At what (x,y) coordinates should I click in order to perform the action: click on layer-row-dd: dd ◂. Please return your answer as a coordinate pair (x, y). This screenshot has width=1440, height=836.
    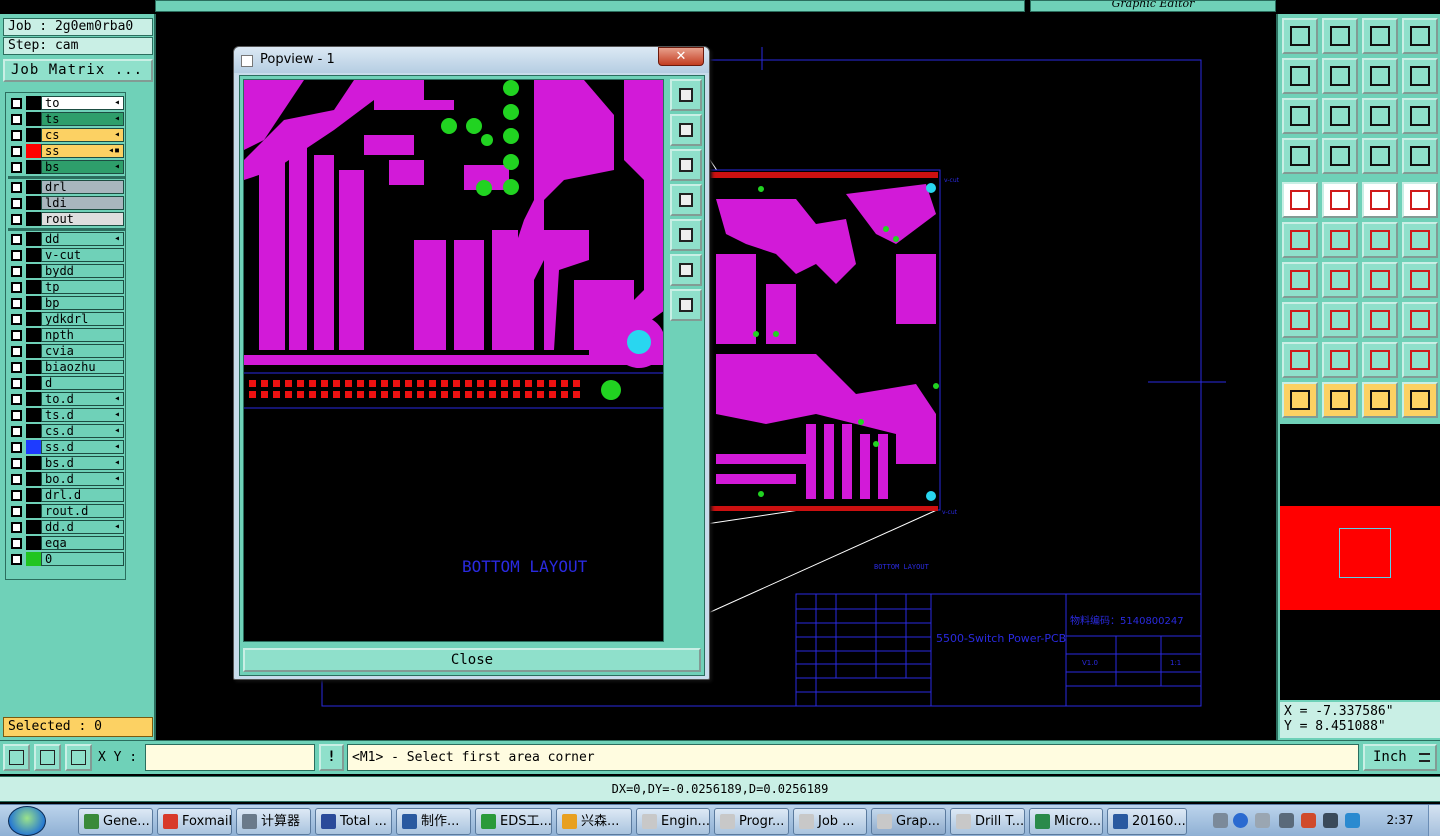
    Looking at the image, I should click on (66, 239).